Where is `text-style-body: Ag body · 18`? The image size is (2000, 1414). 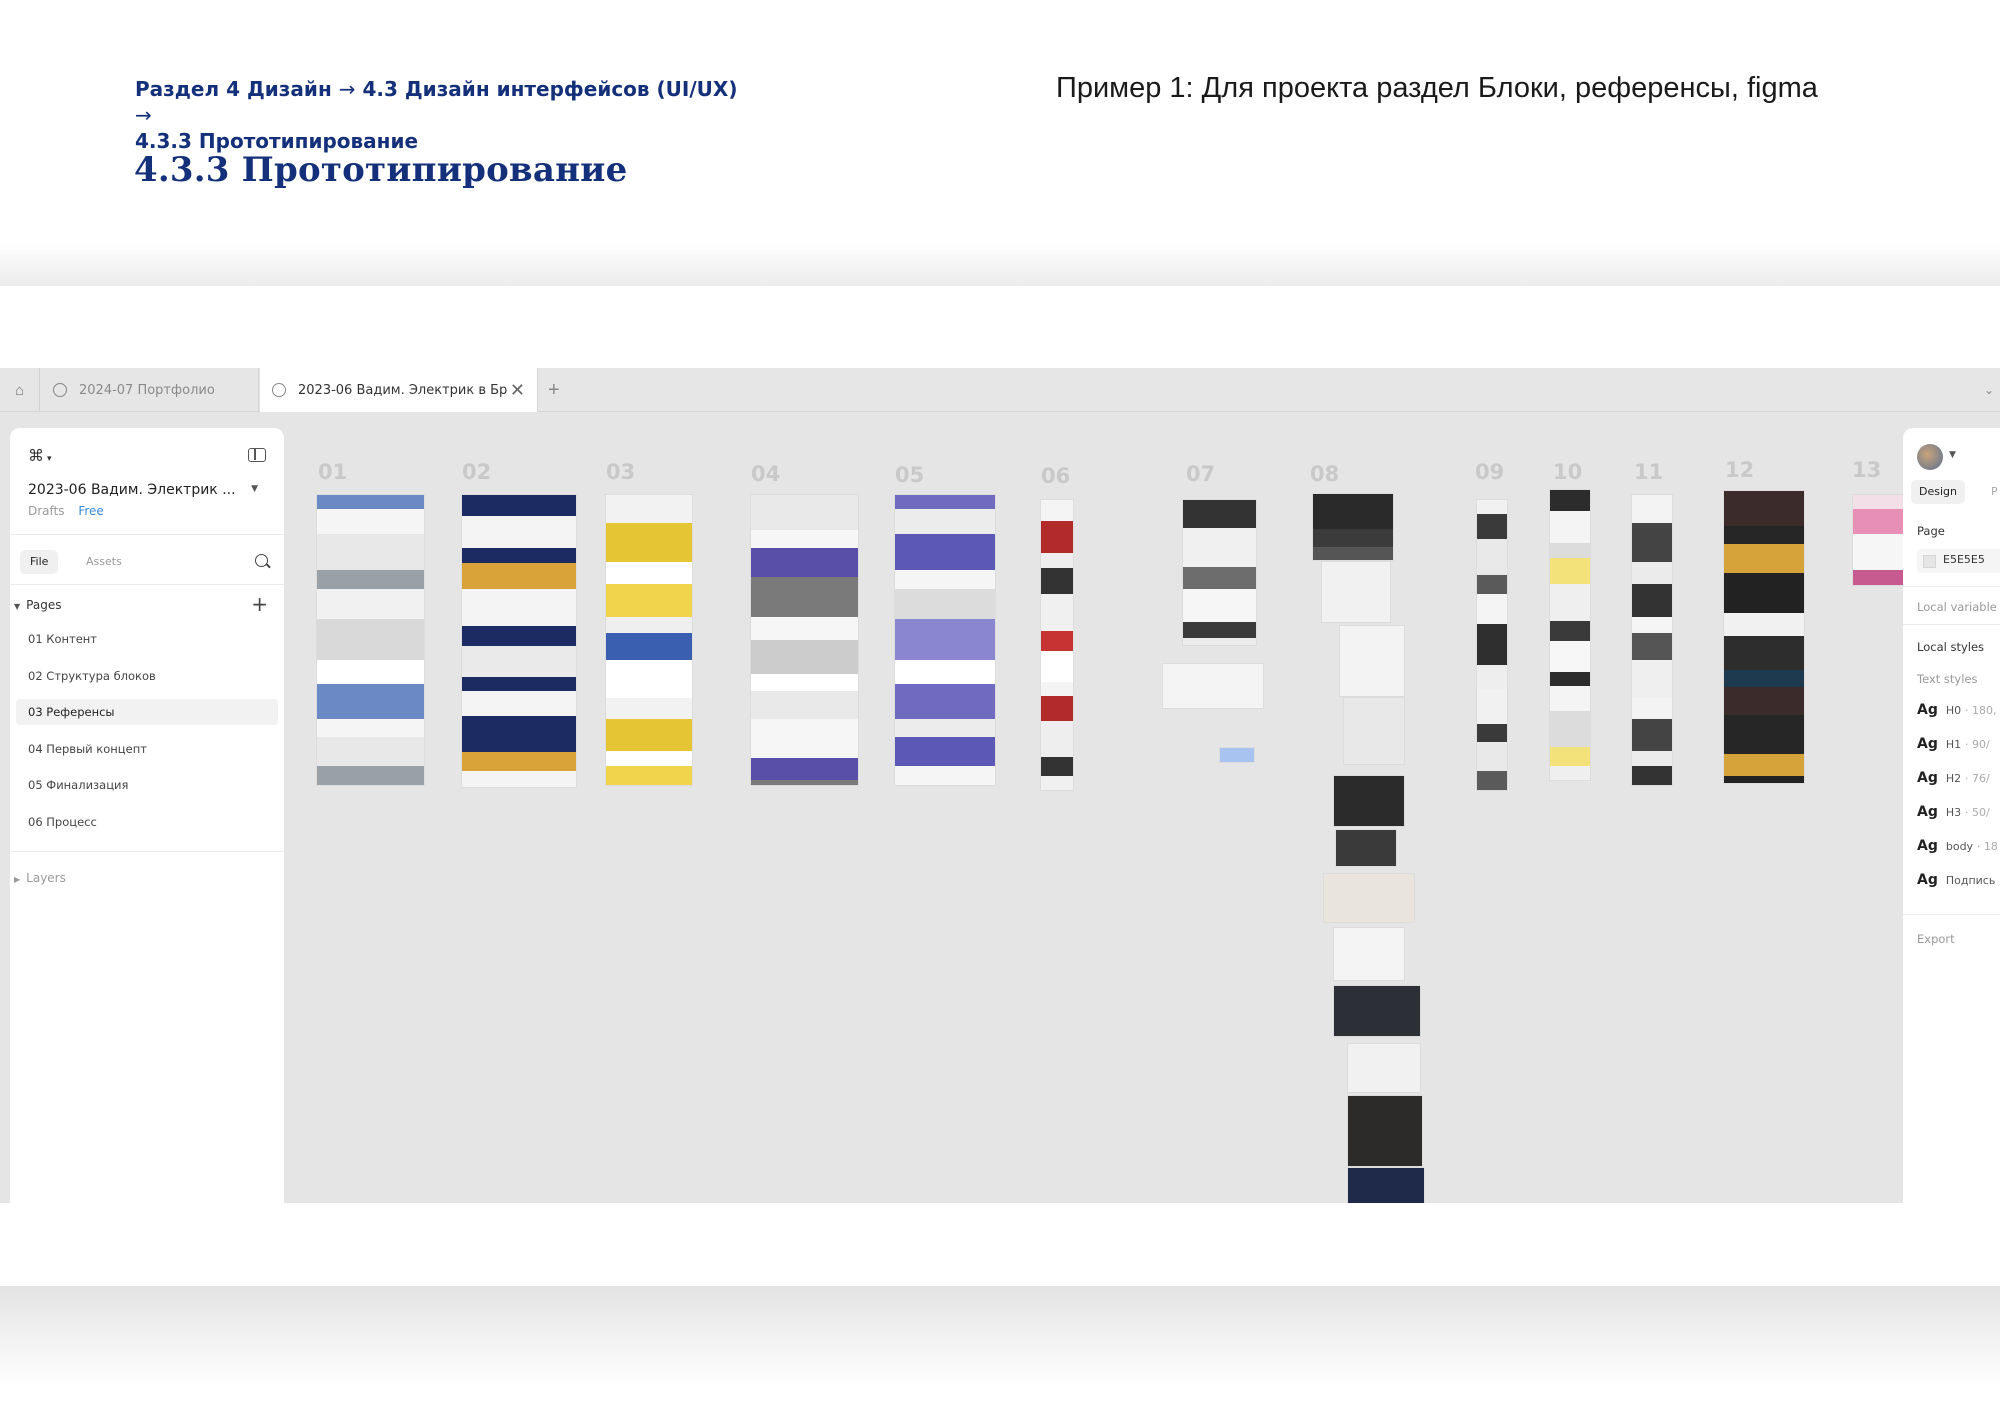 text-style-body: Ag body · 18 is located at coordinates (1957, 848).